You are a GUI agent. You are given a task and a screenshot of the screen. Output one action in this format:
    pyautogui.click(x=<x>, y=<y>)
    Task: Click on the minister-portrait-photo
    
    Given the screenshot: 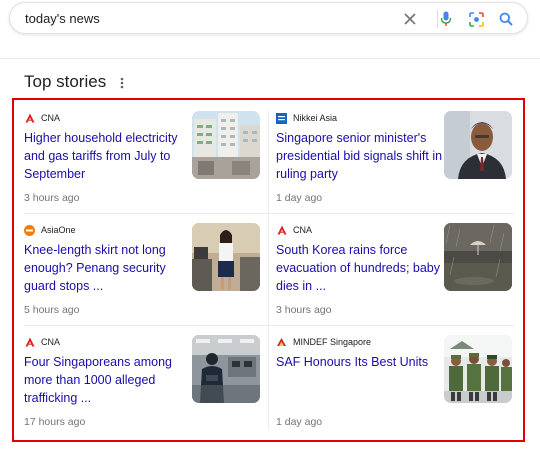 What is the action you would take?
    pyautogui.click(x=478, y=145)
    